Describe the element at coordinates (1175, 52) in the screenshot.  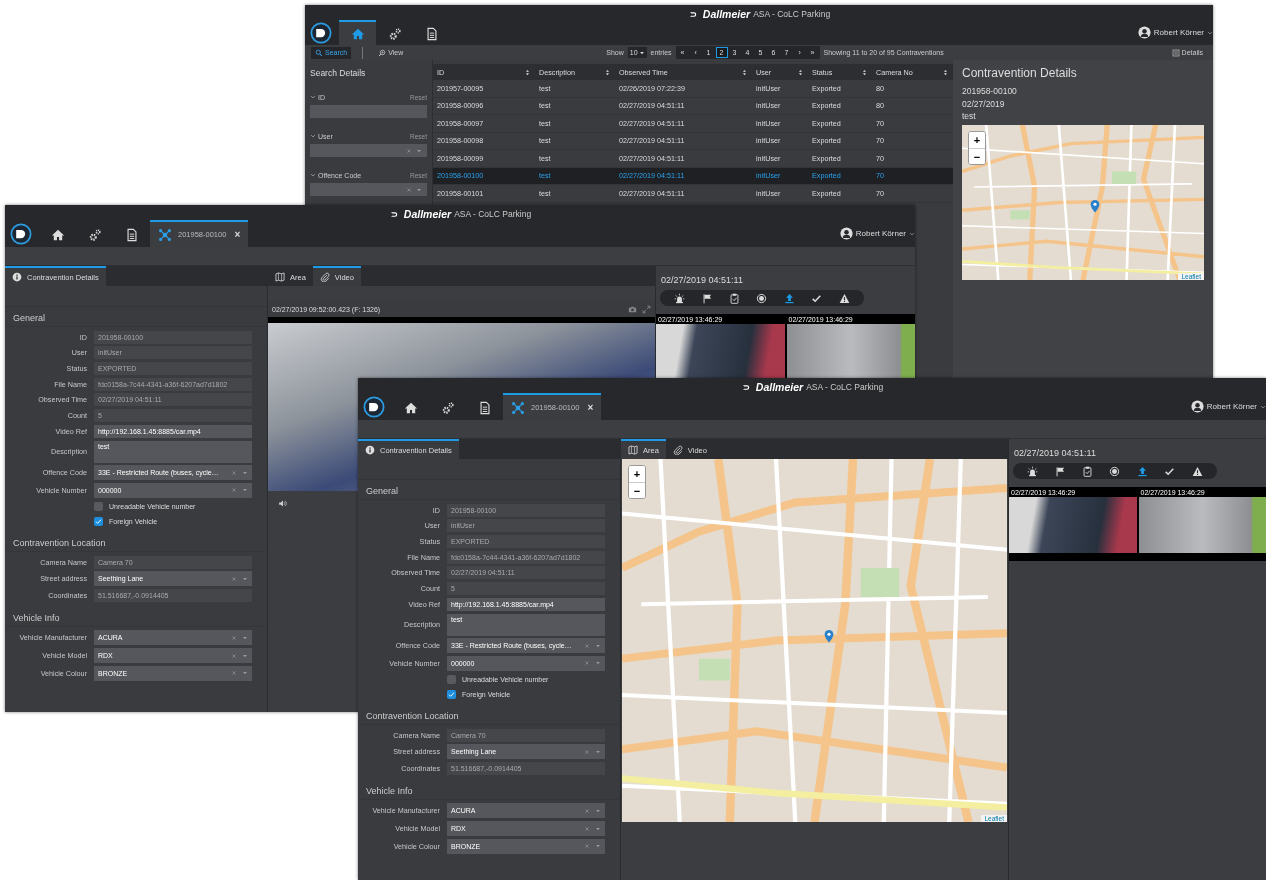
I see `list-icon` at that location.